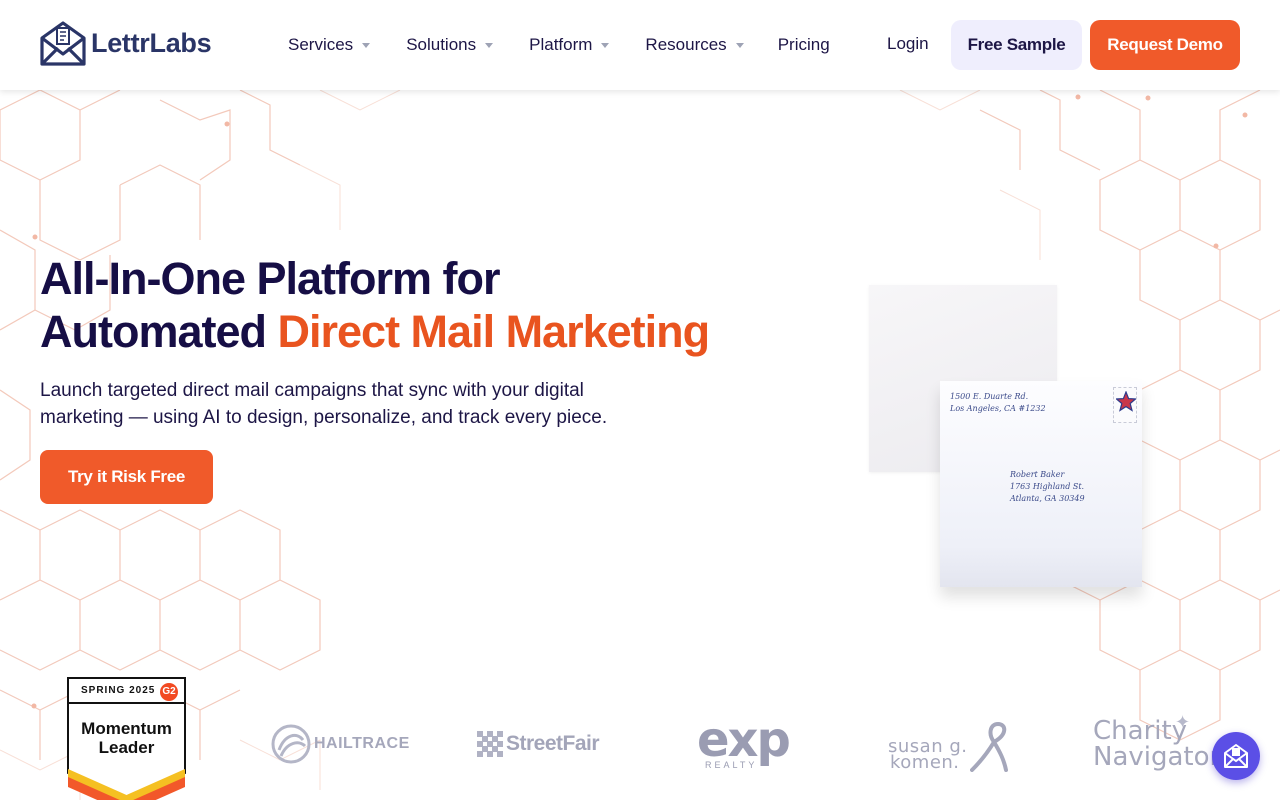 This screenshot has height=800, width=1280. Describe the element at coordinates (1165, 45) in the screenshot. I see `request-demo-button: Request Demo` at that location.